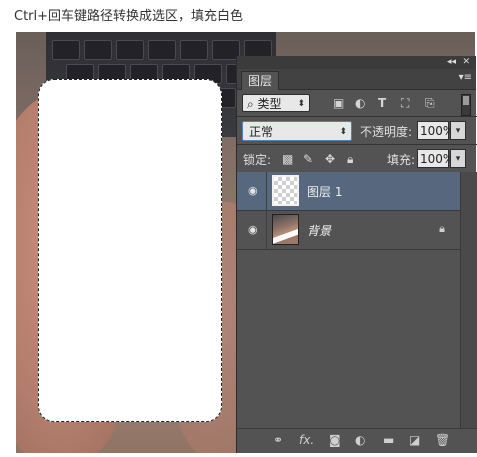 Image resolution: width=477 pixels, height=457 pixels. What do you see at coordinates (356, 79) in the screenshot?
I see `panel-tab-bar: 图层 ▾≡` at bounding box center [356, 79].